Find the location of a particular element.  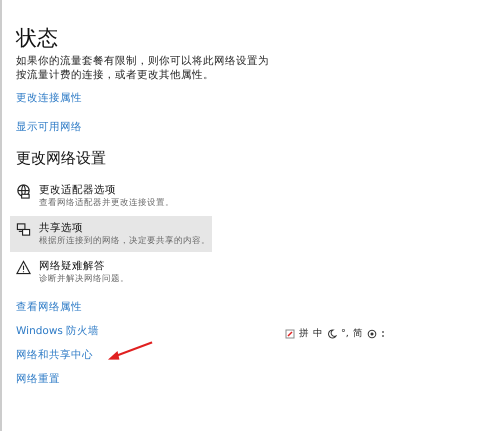

settings-icon is located at coordinates (371, 333).